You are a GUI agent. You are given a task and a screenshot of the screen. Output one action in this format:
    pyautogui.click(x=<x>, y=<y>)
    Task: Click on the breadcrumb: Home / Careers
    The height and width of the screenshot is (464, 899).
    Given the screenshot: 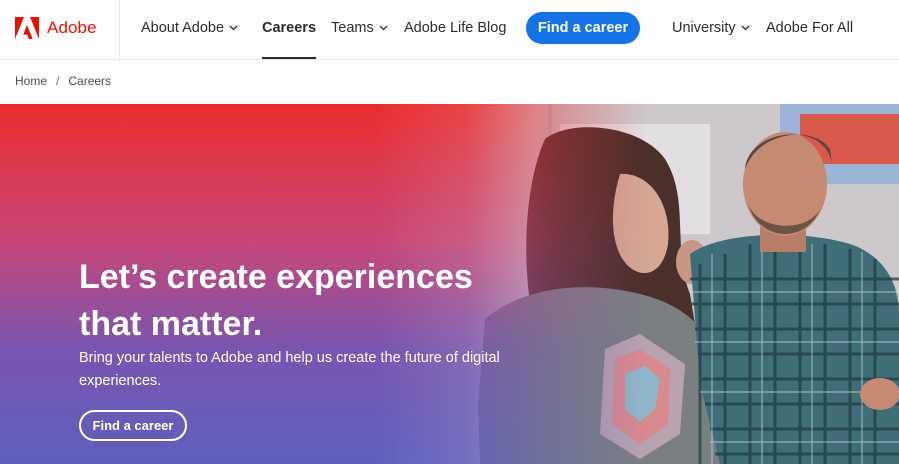 What is the action you would take?
    pyautogui.click(x=63, y=81)
    